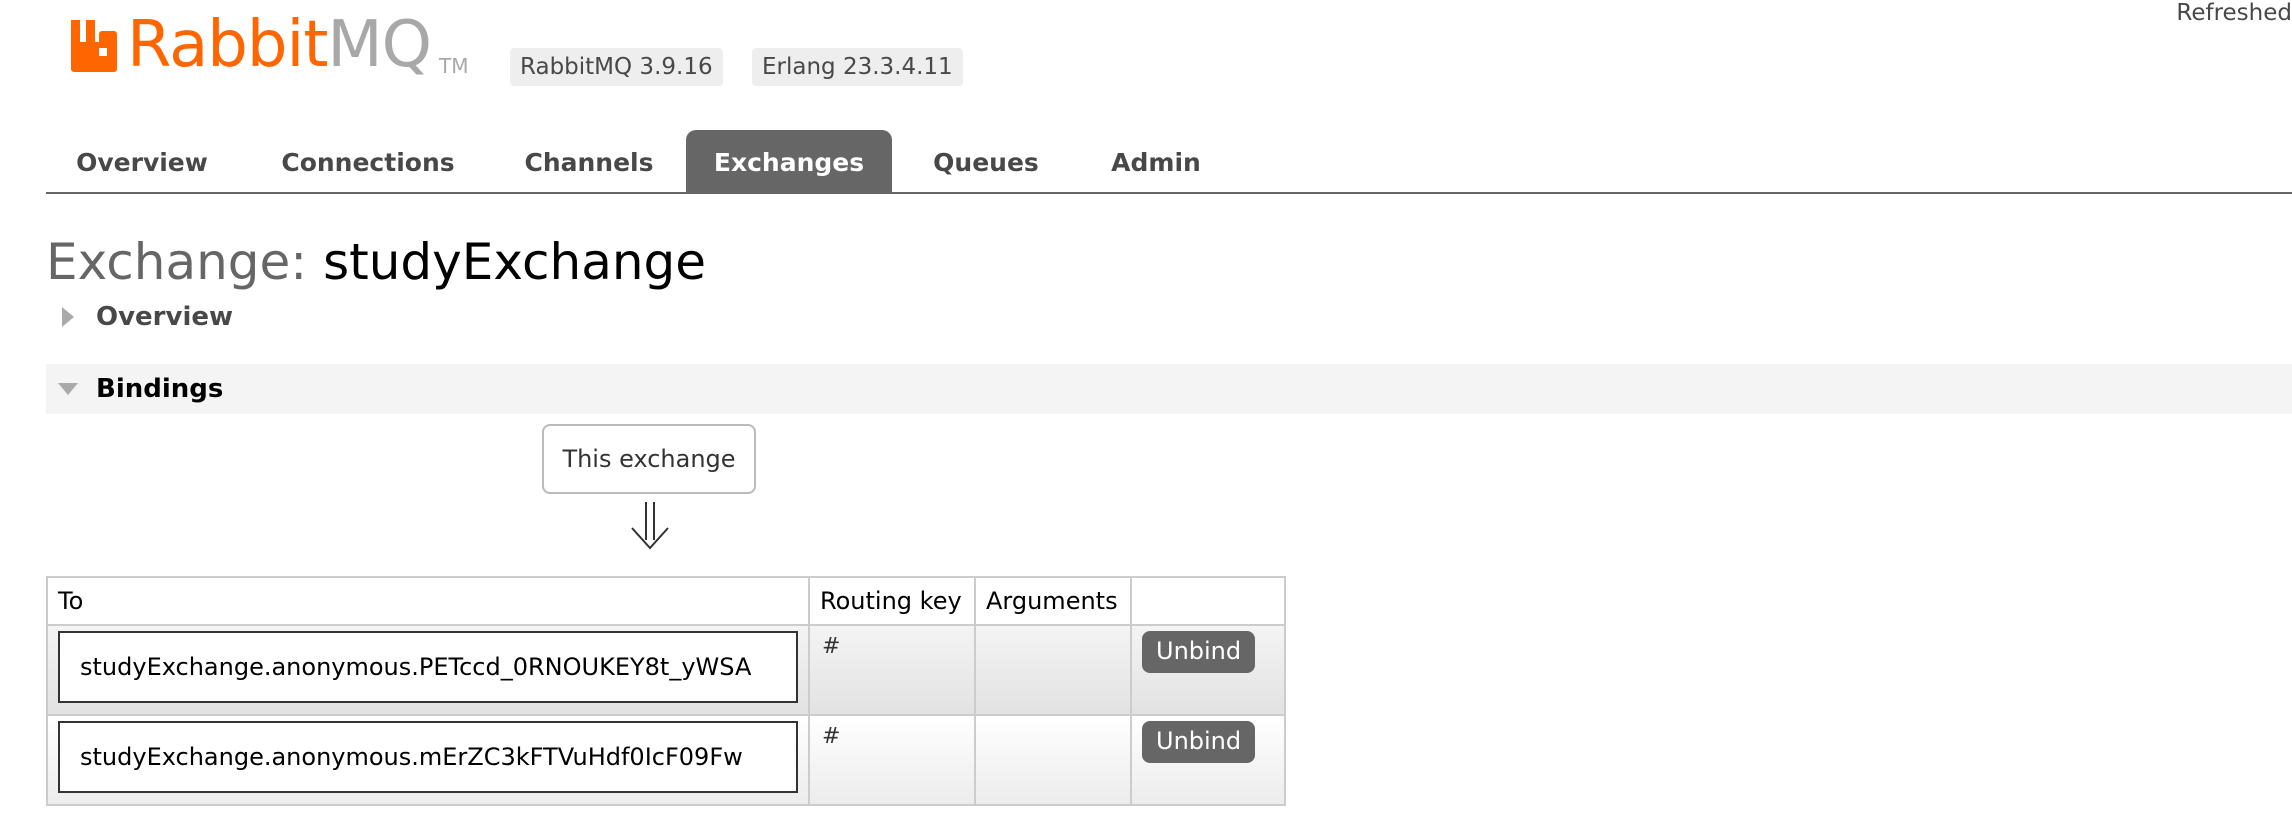 The image size is (2292, 828). I want to click on column-header-to: To, so click(428, 601).